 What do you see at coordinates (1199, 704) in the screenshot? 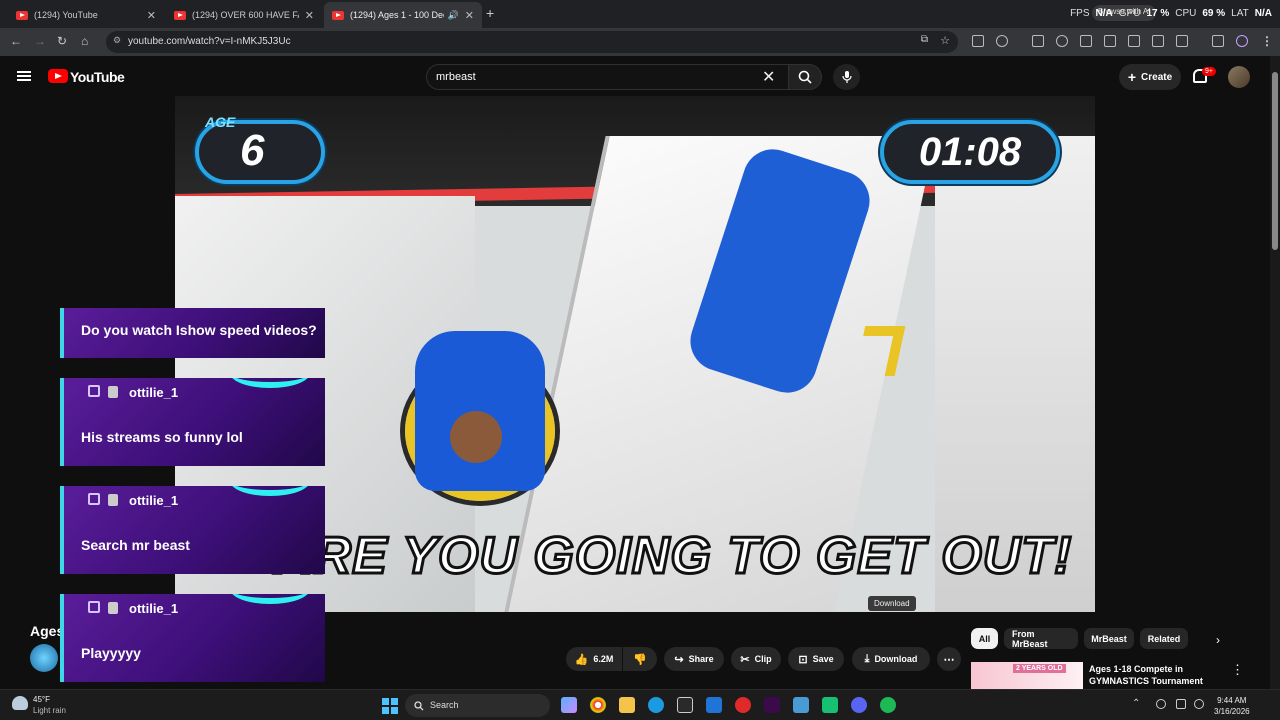
I see `volume-icon` at bounding box center [1199, 704].